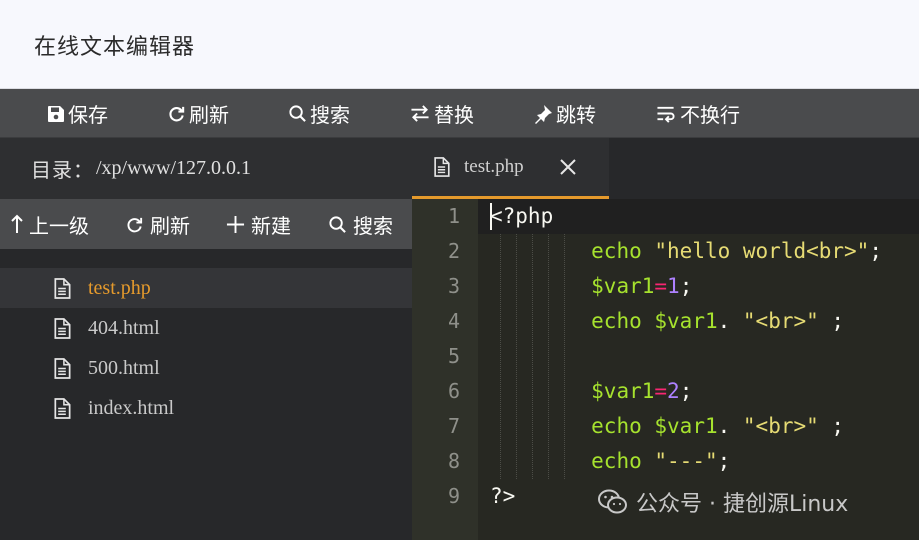 The width and height of the screenshot is (919, 540). What do you see at coordinates (736, 251) in the screenshot?
I see `code-line: echo "hello world<br>";` at bounding box center [736, 251].